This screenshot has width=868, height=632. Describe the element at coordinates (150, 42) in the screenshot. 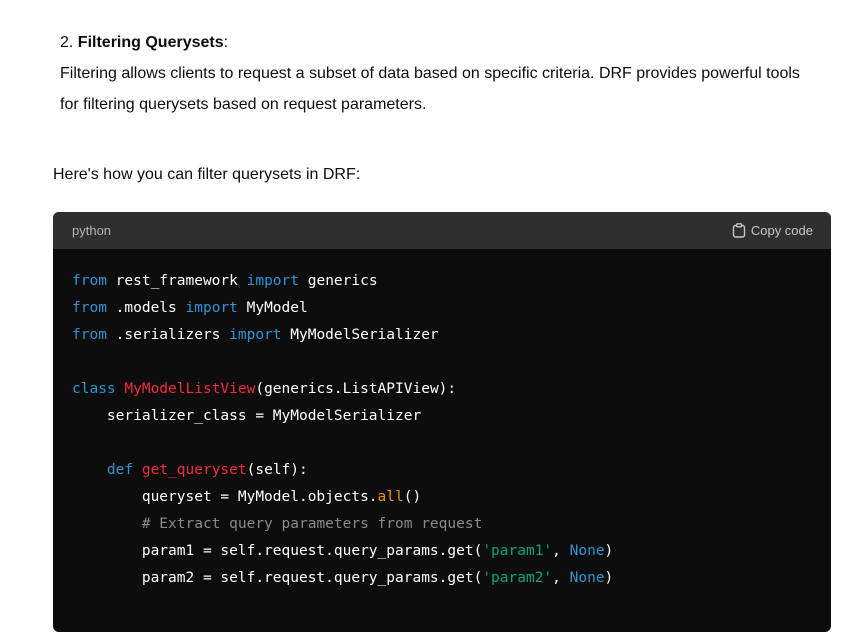

I see `item-title: Filtering Querysets` at that location.